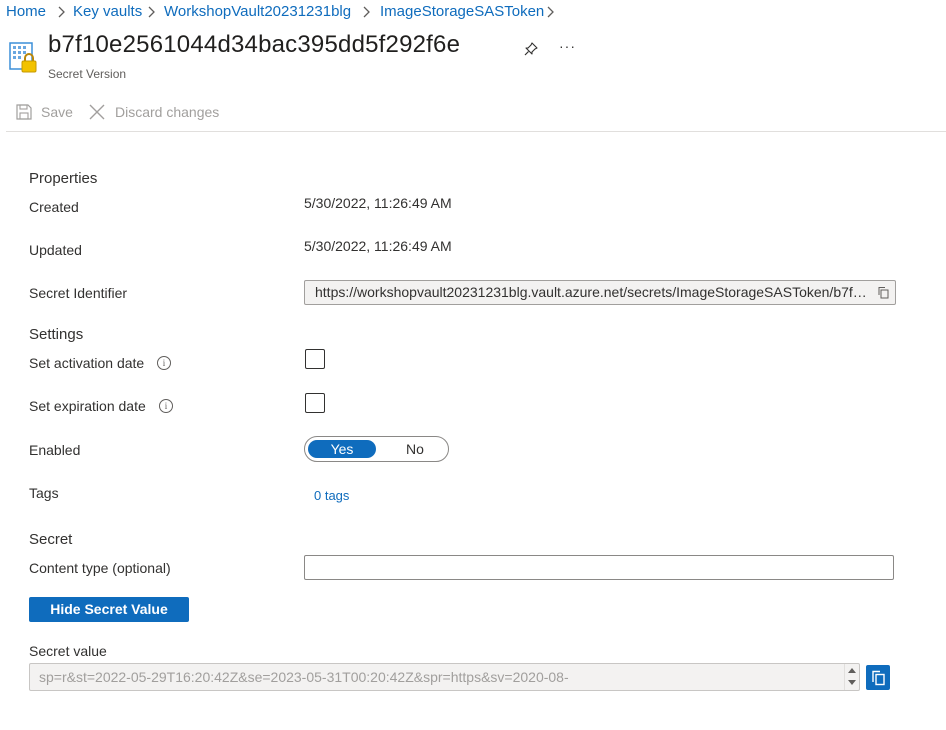 The width and height of the screenshot is (946, 730). What do you see at coordinates (378, 246) in the screenshot?
I see `updated-value: 5/30/2022, 11:26:49 AM` at bounding box center [378, 246].